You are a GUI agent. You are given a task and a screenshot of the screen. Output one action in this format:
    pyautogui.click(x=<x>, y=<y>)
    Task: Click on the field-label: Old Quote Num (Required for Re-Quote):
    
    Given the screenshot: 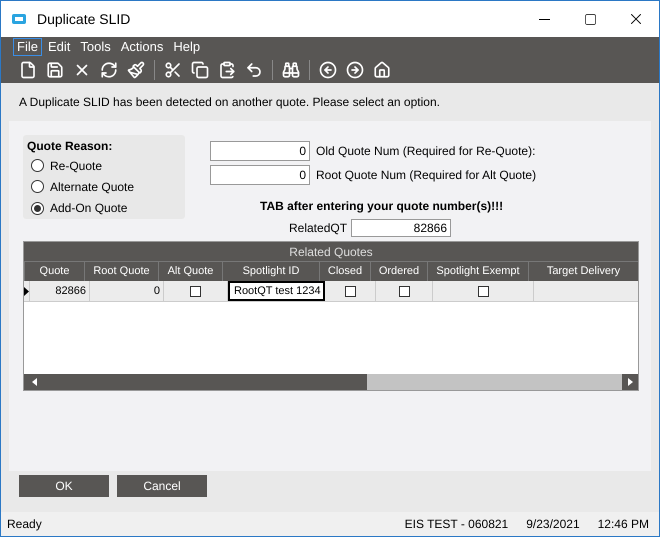 What is the action you would take?
    pyautogui.click(x=426, y=151)
    